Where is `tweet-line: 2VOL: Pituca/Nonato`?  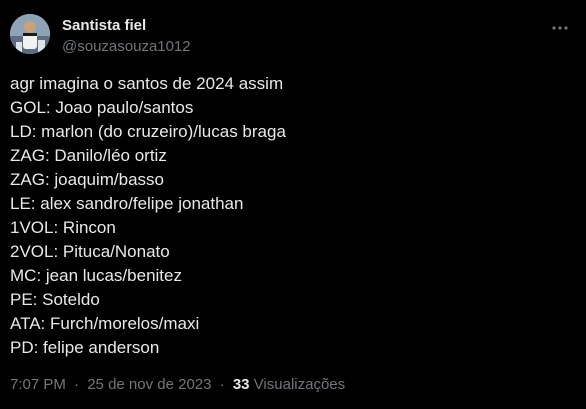
tweet-line: 2VOL: Pituca/Nonato is located at coordinates (90, 251).